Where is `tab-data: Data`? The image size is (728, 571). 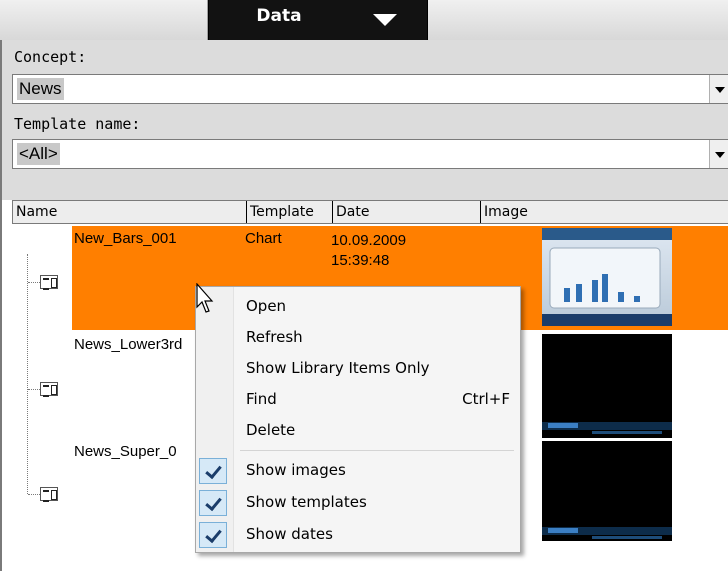
tab-data: Data is located at coordinates (318, 20).